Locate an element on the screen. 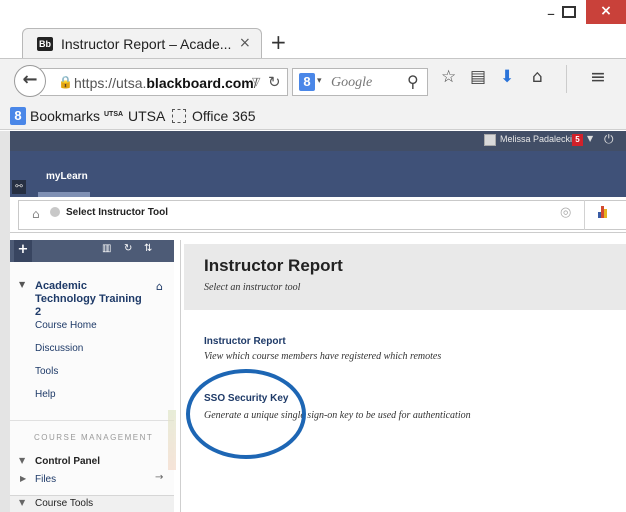 The image size is (626, 512). power-icon: ⏻ is located at coordinates (609, 139).